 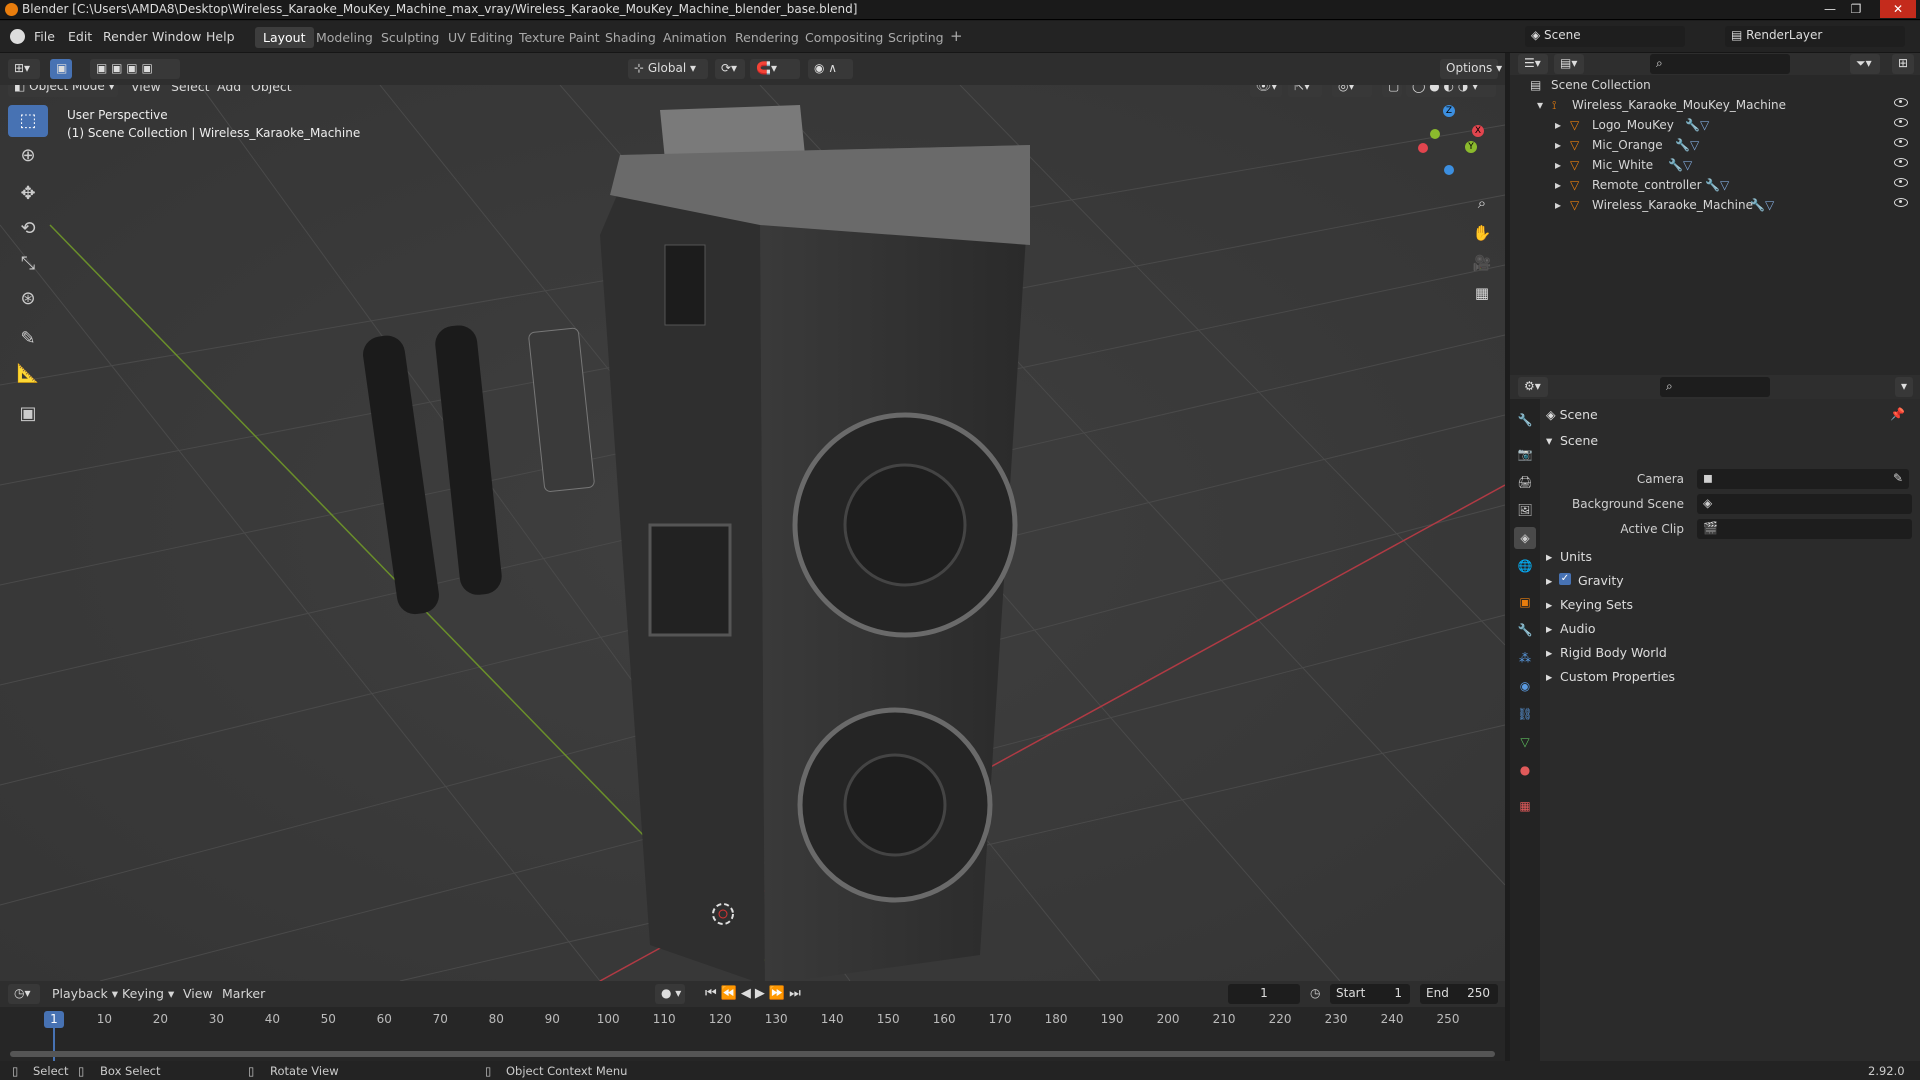 What do you see at coordinates (176, 36) in the screenshot?
I see `menu-window: Window` at bounding box center [176, 36].